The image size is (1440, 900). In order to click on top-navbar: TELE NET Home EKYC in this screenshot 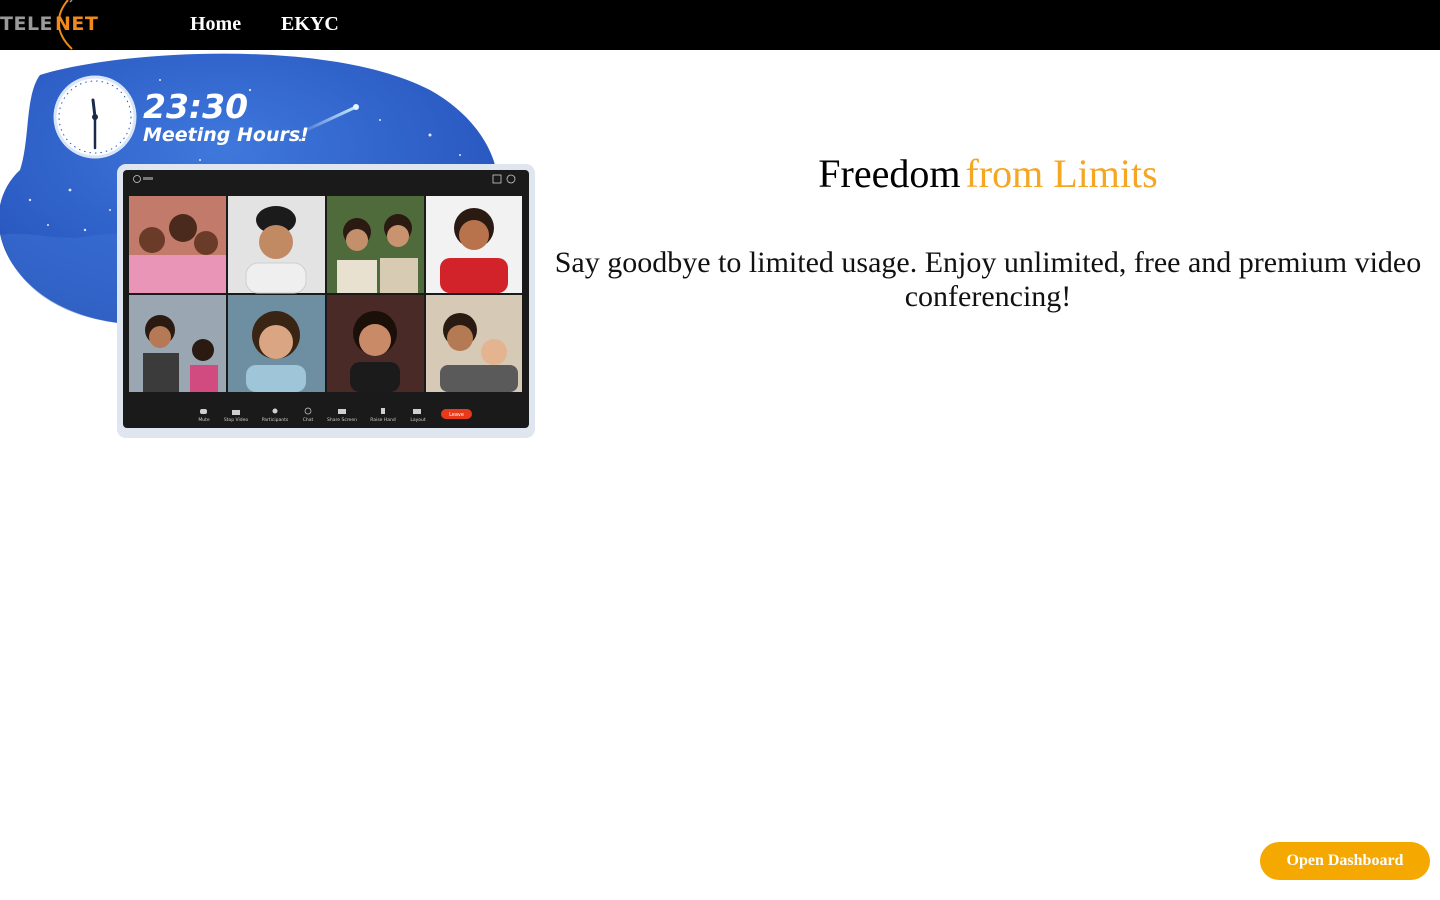, I will do `click(720, 25)`.